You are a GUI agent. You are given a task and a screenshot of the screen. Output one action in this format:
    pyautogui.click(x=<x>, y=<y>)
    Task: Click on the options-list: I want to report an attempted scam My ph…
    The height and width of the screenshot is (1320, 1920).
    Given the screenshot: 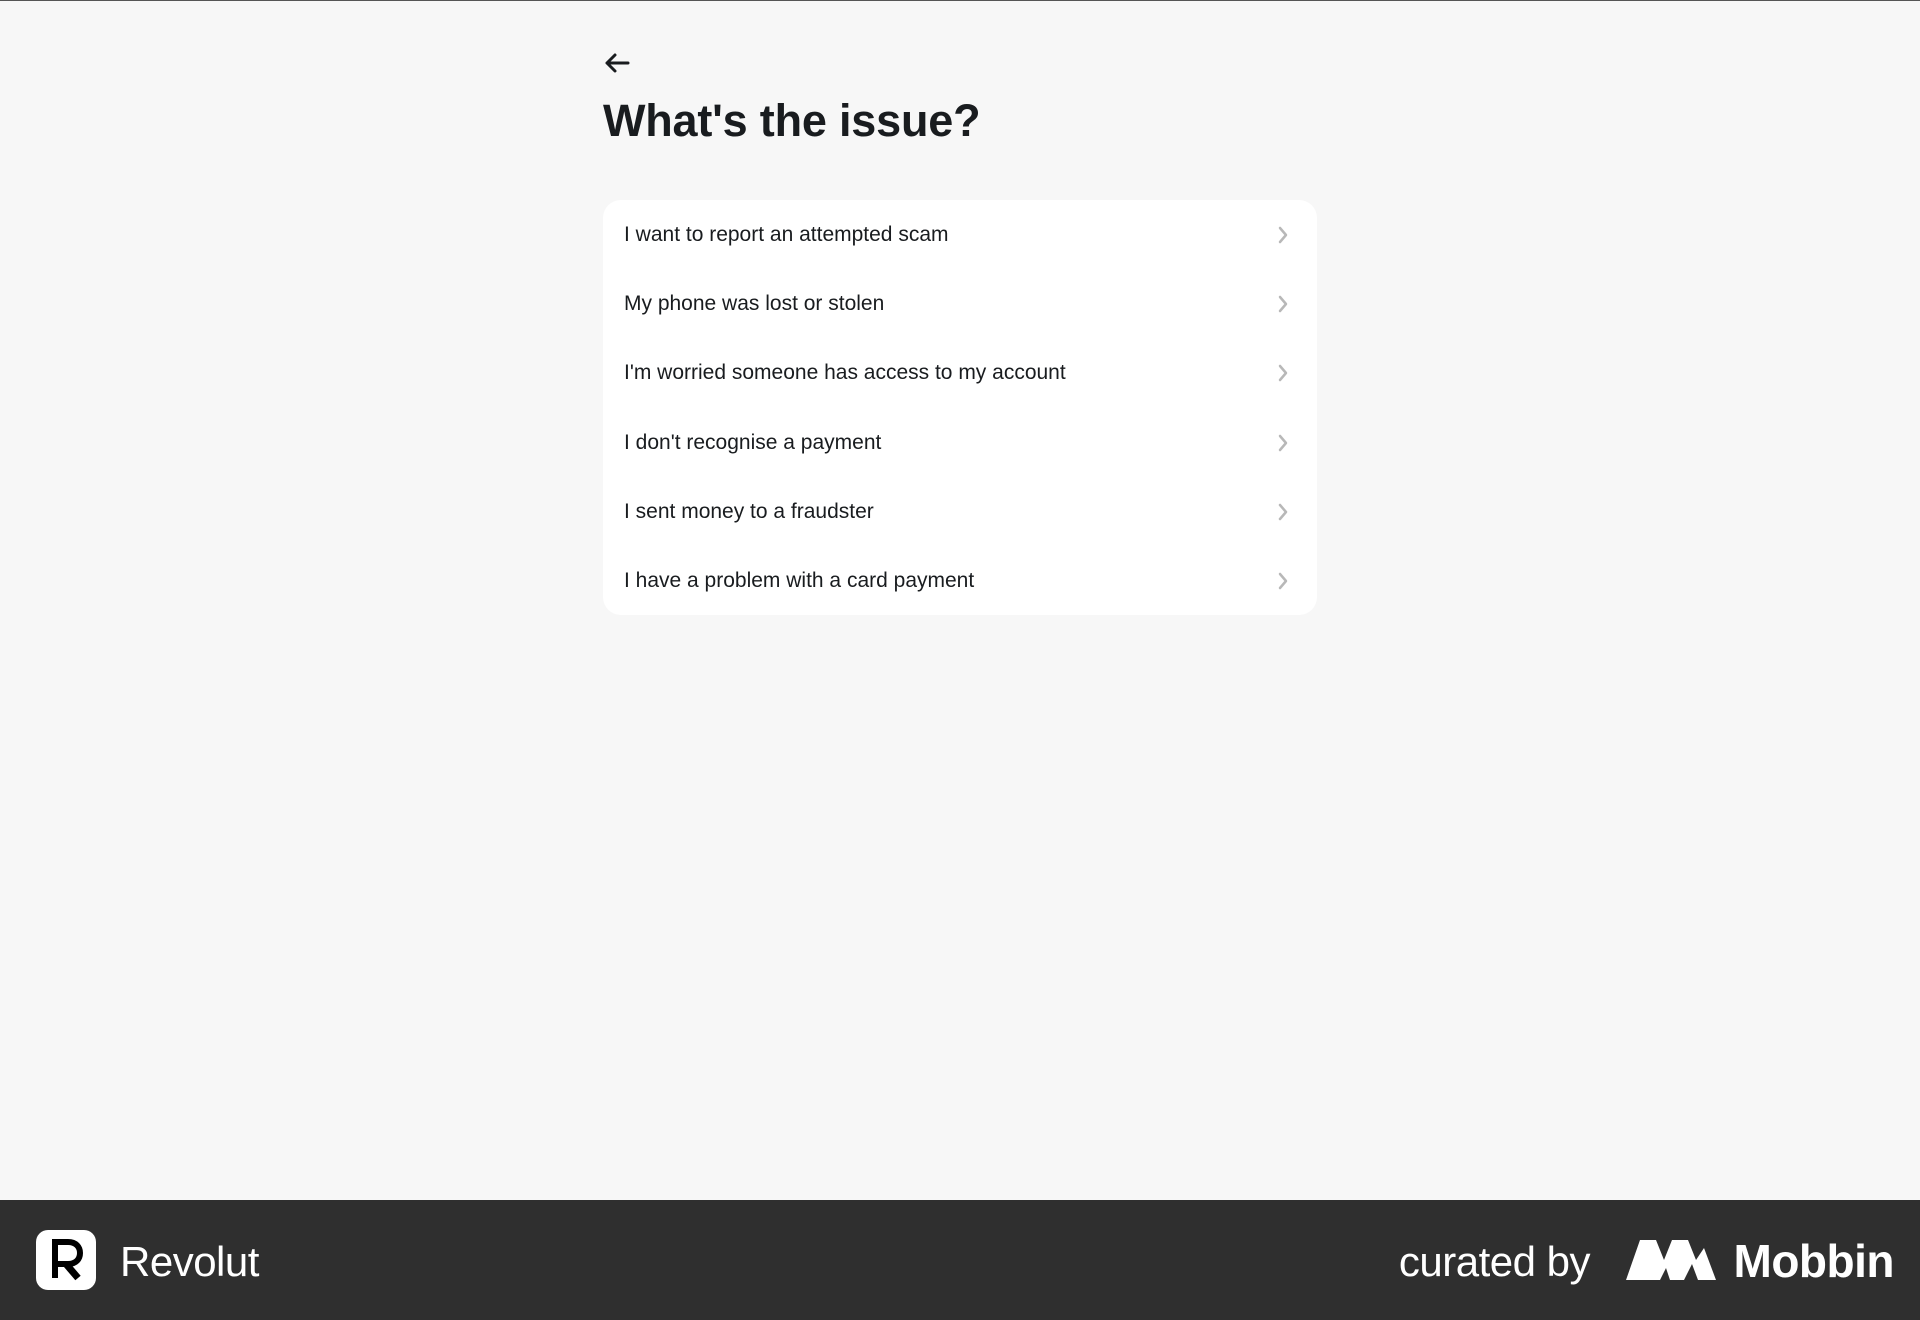 What is the action you would take?
    pyautogui.click(x=960, y=407)
    